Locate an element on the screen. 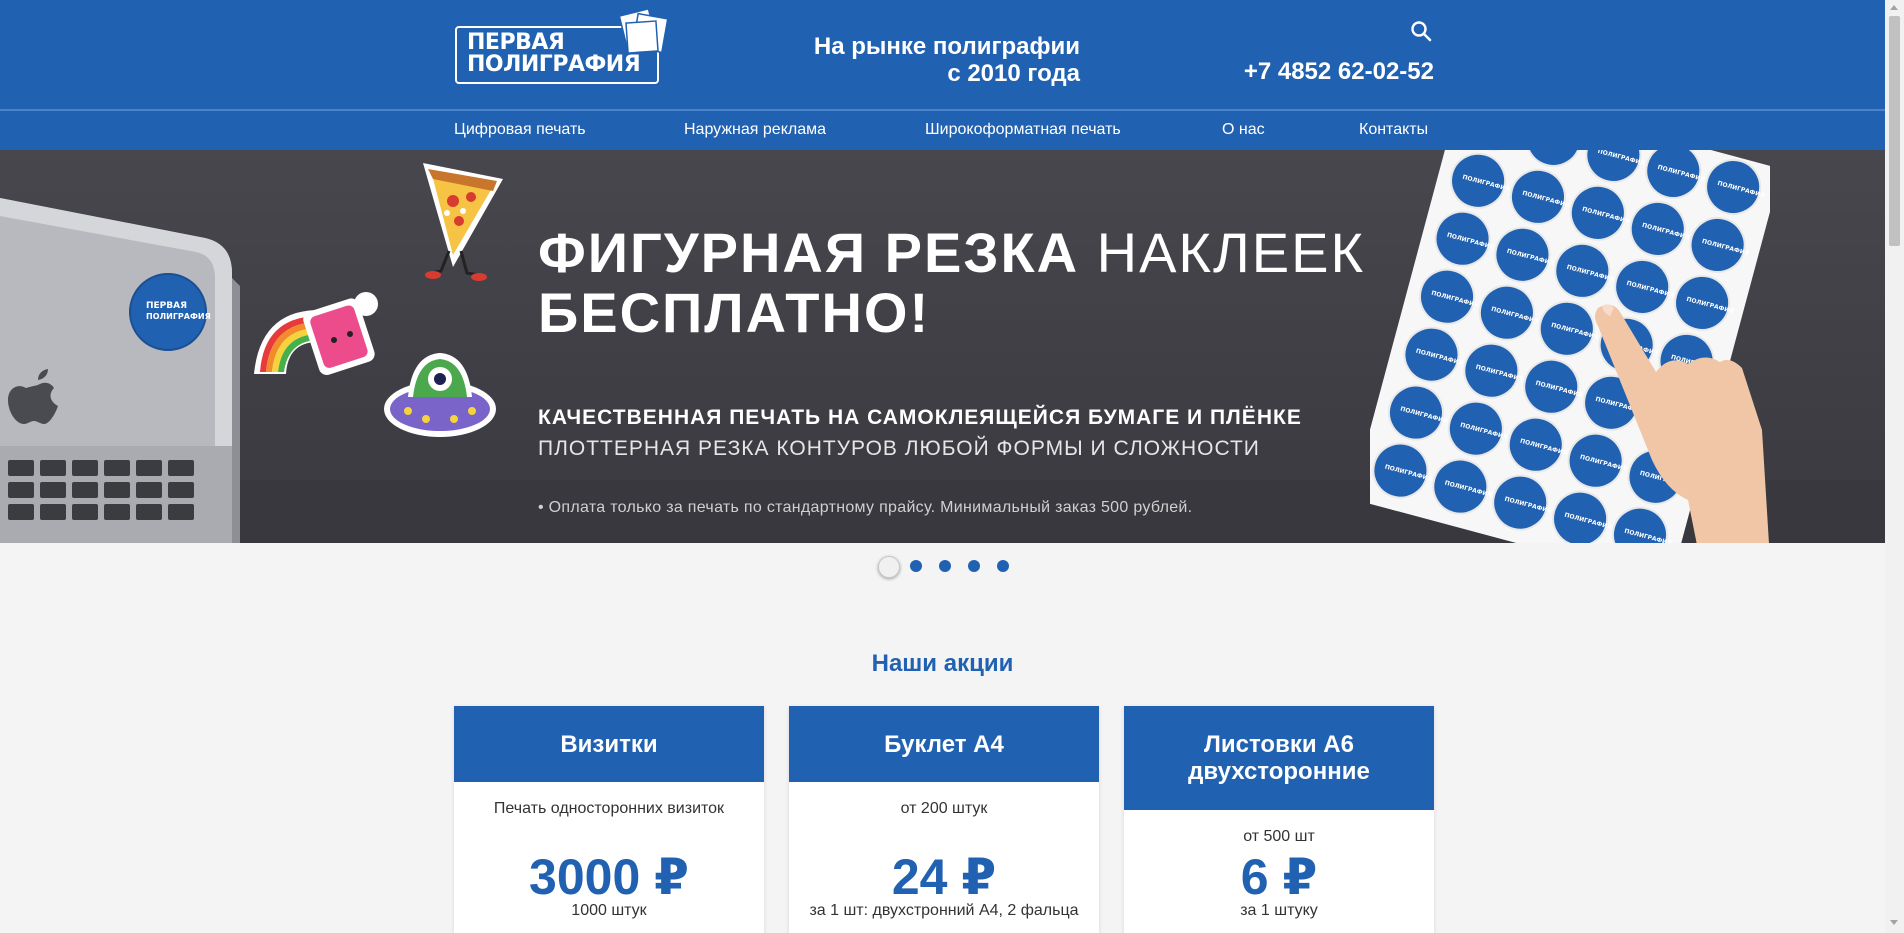  papers-icon is located at coordinates (643, 30).